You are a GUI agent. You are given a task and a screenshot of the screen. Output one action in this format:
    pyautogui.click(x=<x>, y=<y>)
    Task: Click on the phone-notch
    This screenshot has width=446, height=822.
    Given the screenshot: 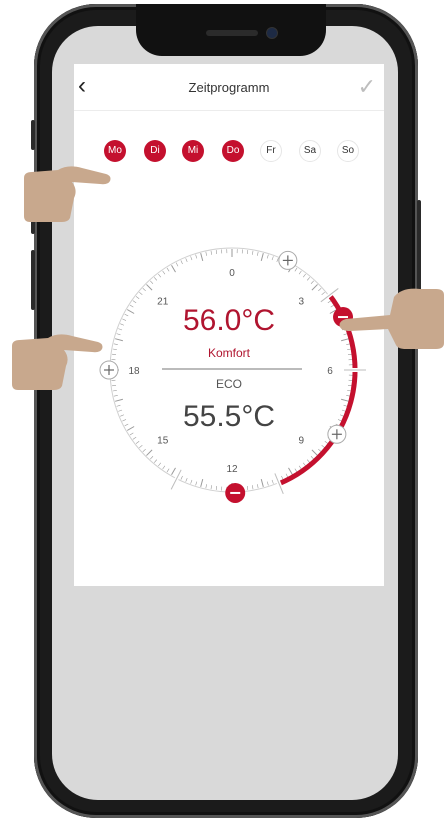 What is the action you would take?
    pyautogui.click(x=231, y=30)
    